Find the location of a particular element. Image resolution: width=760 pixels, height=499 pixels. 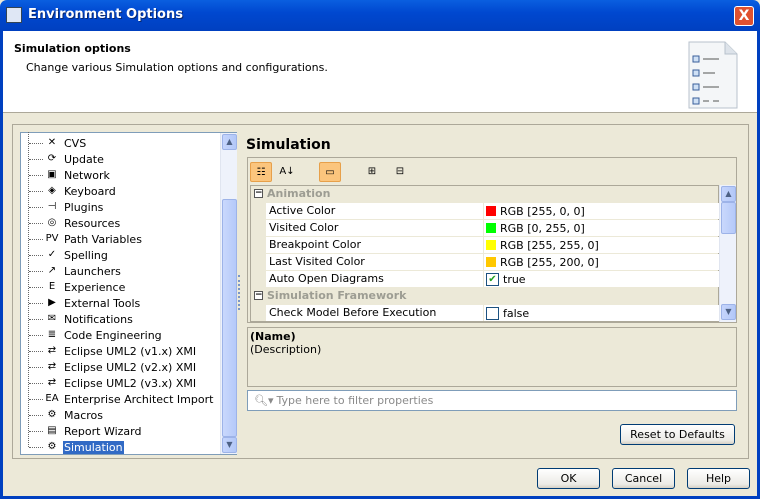

property-row: Breakpoint Color RGB [255, 255, 0] is located at coordinates (485, 245).